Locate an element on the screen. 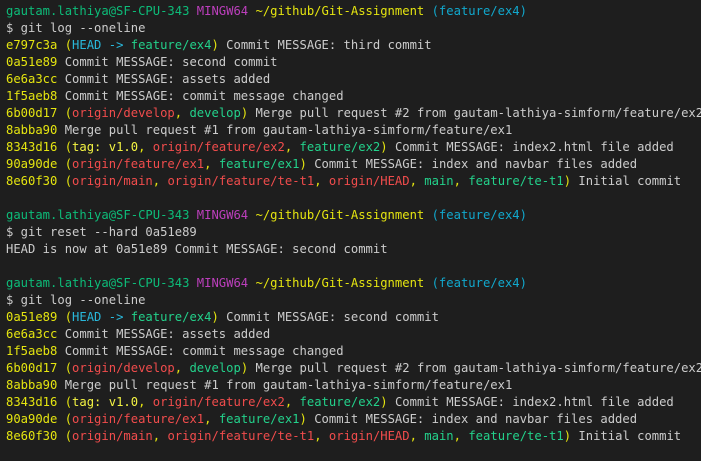  terminal-text-tag: tag: v1.0 is located at coordinates (105, 147).